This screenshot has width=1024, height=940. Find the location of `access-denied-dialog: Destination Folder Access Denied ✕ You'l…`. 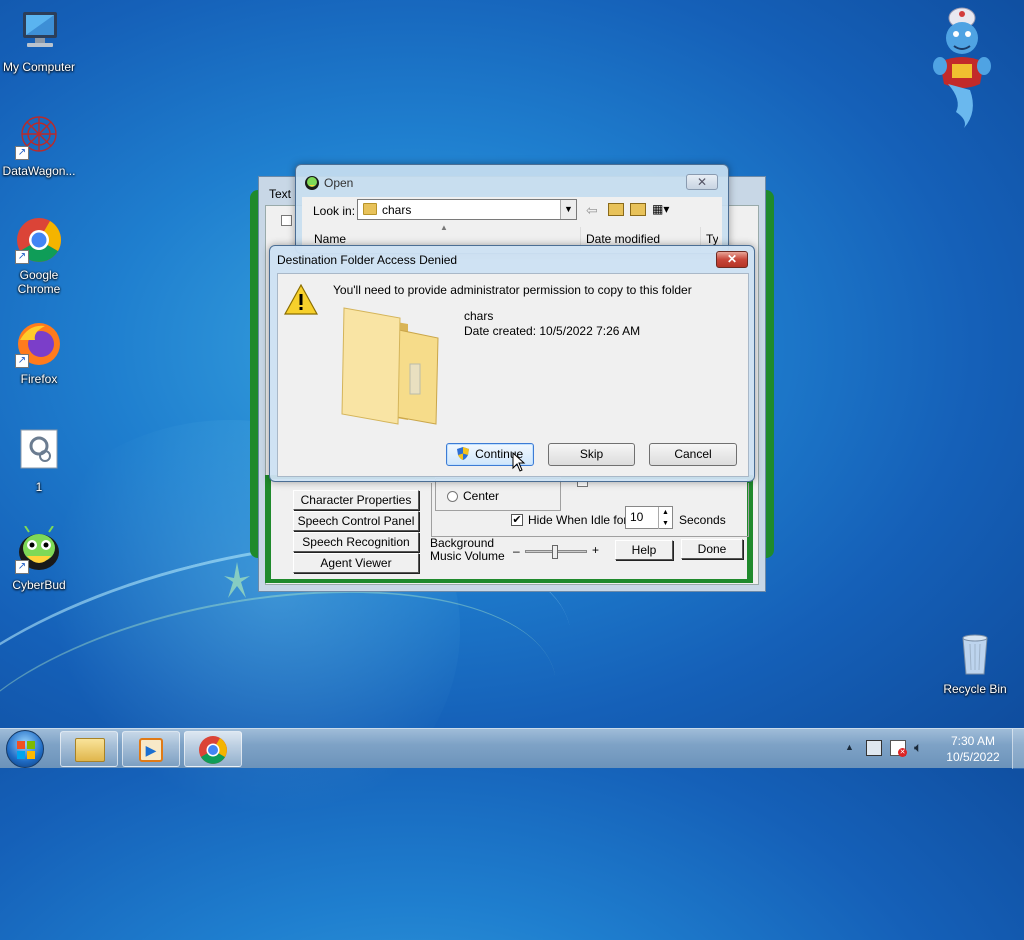

access-denied-dialog: Destination Folder Access Denied ✕ You'l… is located at coordinates (512, 363).